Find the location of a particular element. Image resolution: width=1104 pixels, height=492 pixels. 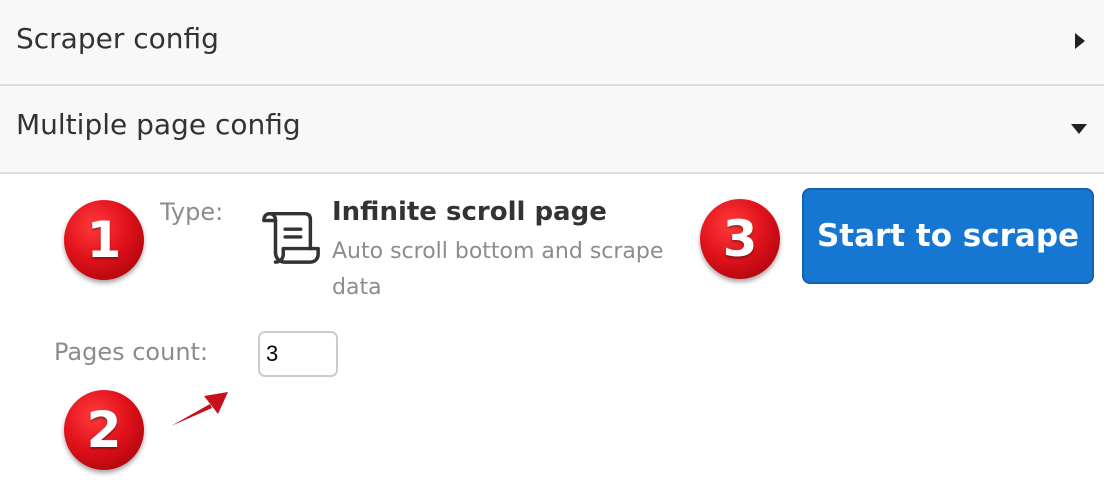

caret-down-icon is located at coordinates (1079, 129).